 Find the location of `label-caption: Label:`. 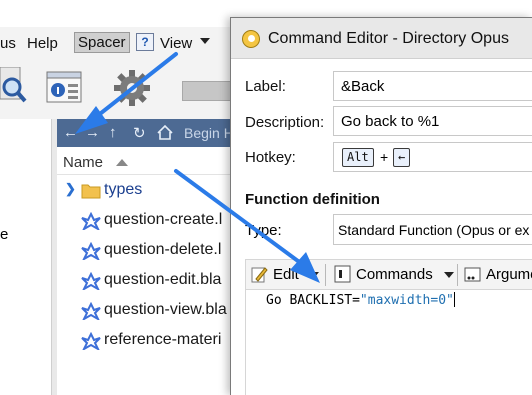

label-caption: Label: is located at coordinates (265, 86).